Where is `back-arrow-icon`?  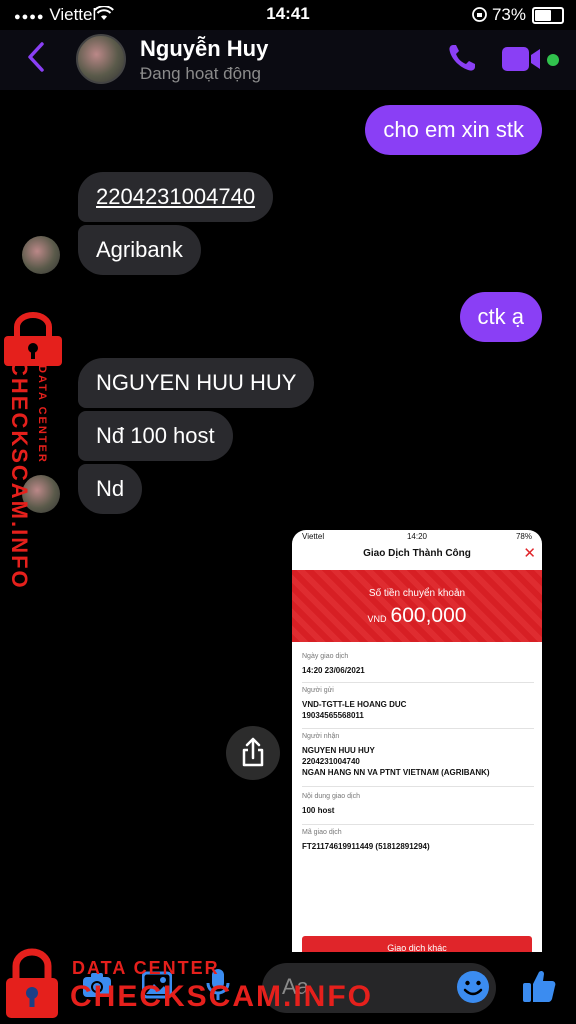 back-arrow-icon is located at coordinates (36, 57).